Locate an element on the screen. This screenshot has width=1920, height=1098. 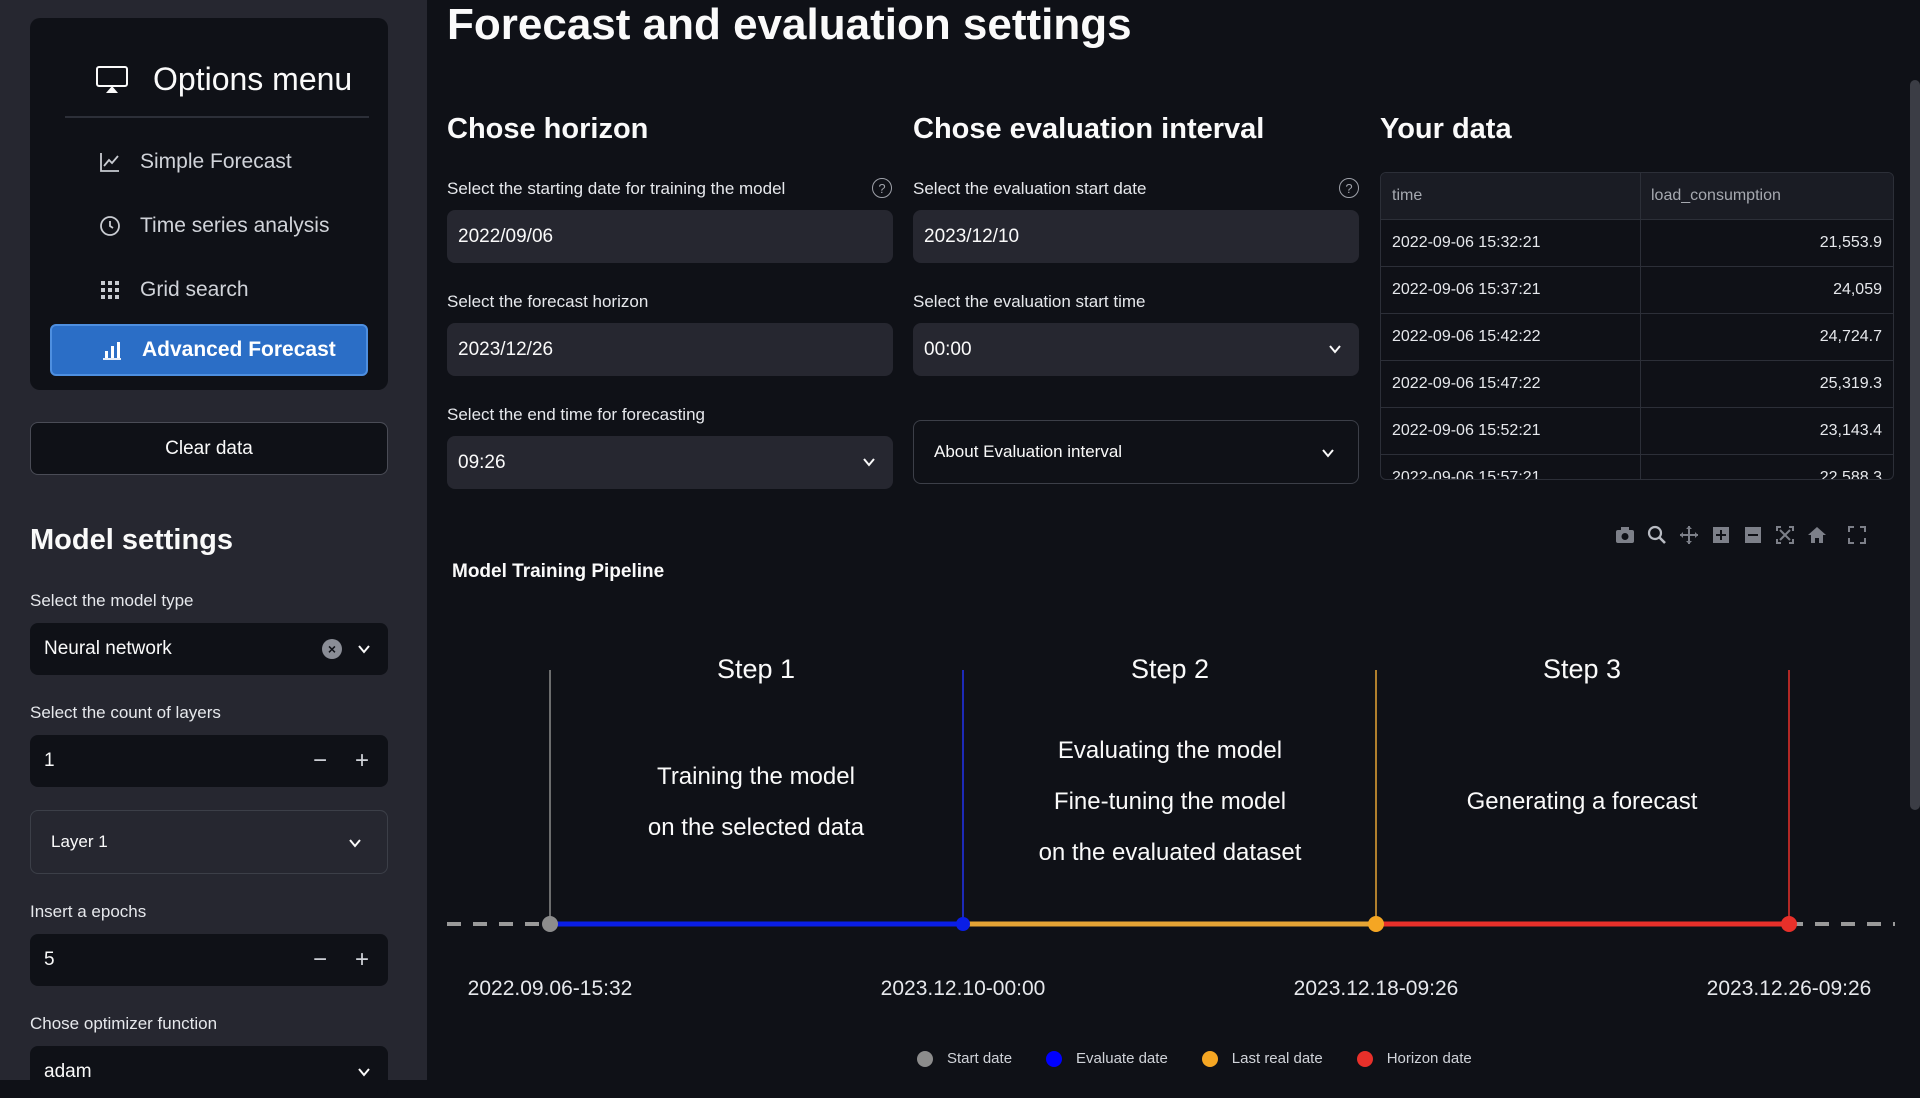
layer-1-expander: Layer 1 is located at coordinates (209, 842).